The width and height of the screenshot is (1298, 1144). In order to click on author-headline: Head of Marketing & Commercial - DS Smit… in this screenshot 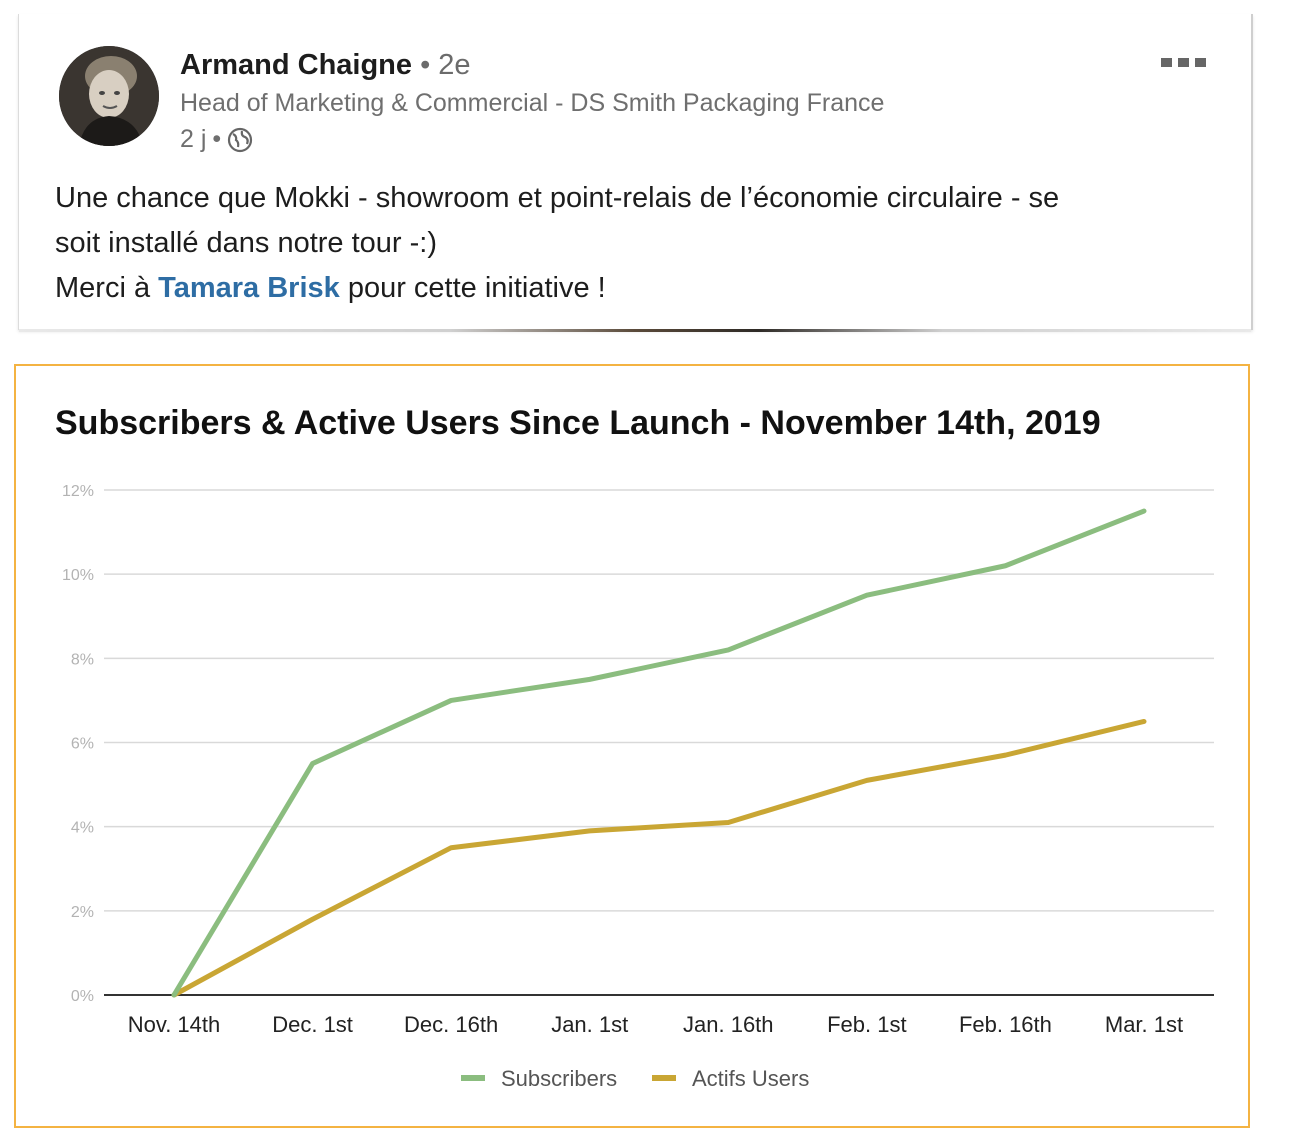, I will do `click(532, 103)`.